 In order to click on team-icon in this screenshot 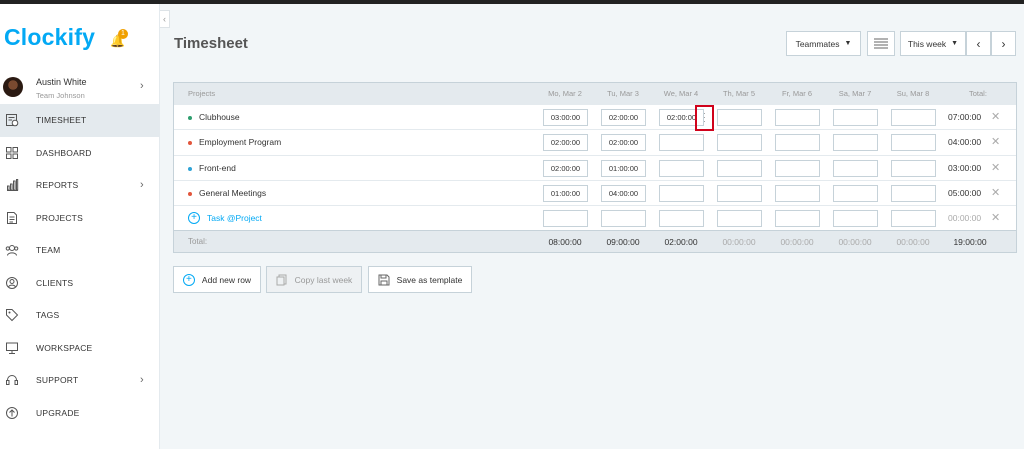, I will do `click(12, 250)`.